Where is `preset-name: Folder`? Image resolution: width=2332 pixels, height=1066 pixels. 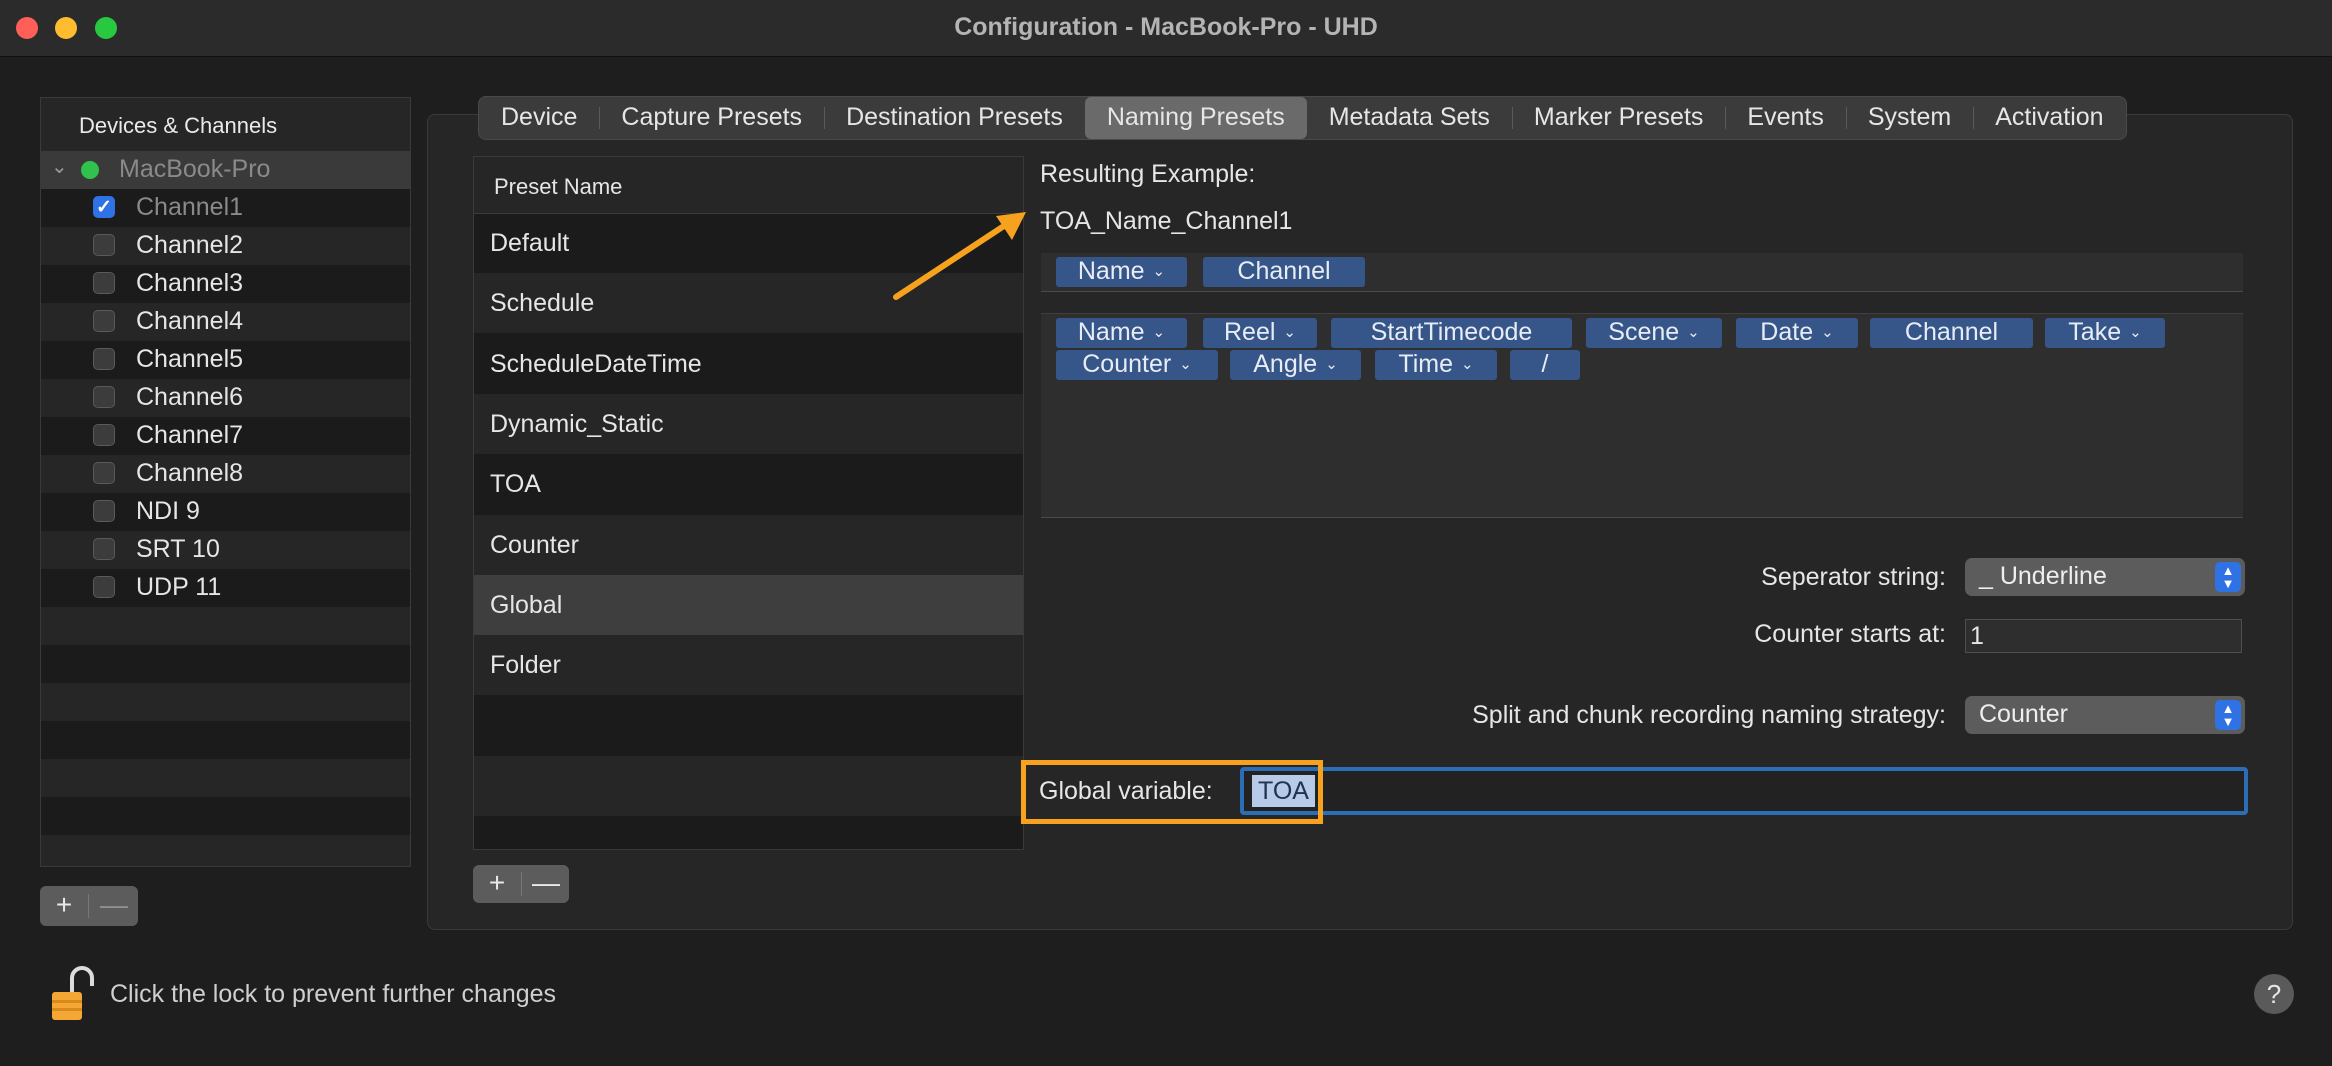 preset-name: Folder is located at coordinates (525, 665).